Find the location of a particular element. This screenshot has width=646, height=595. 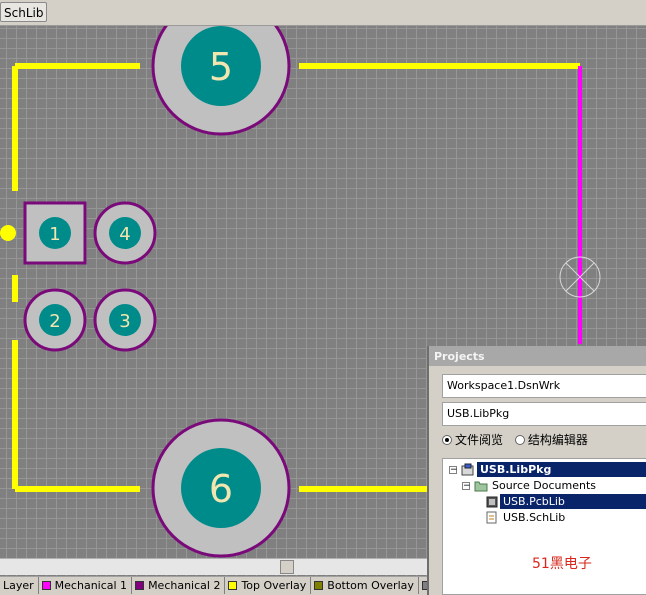

layer-tab-bottom-overlay: Bottom Overlay is located at coordinates (365, 585).